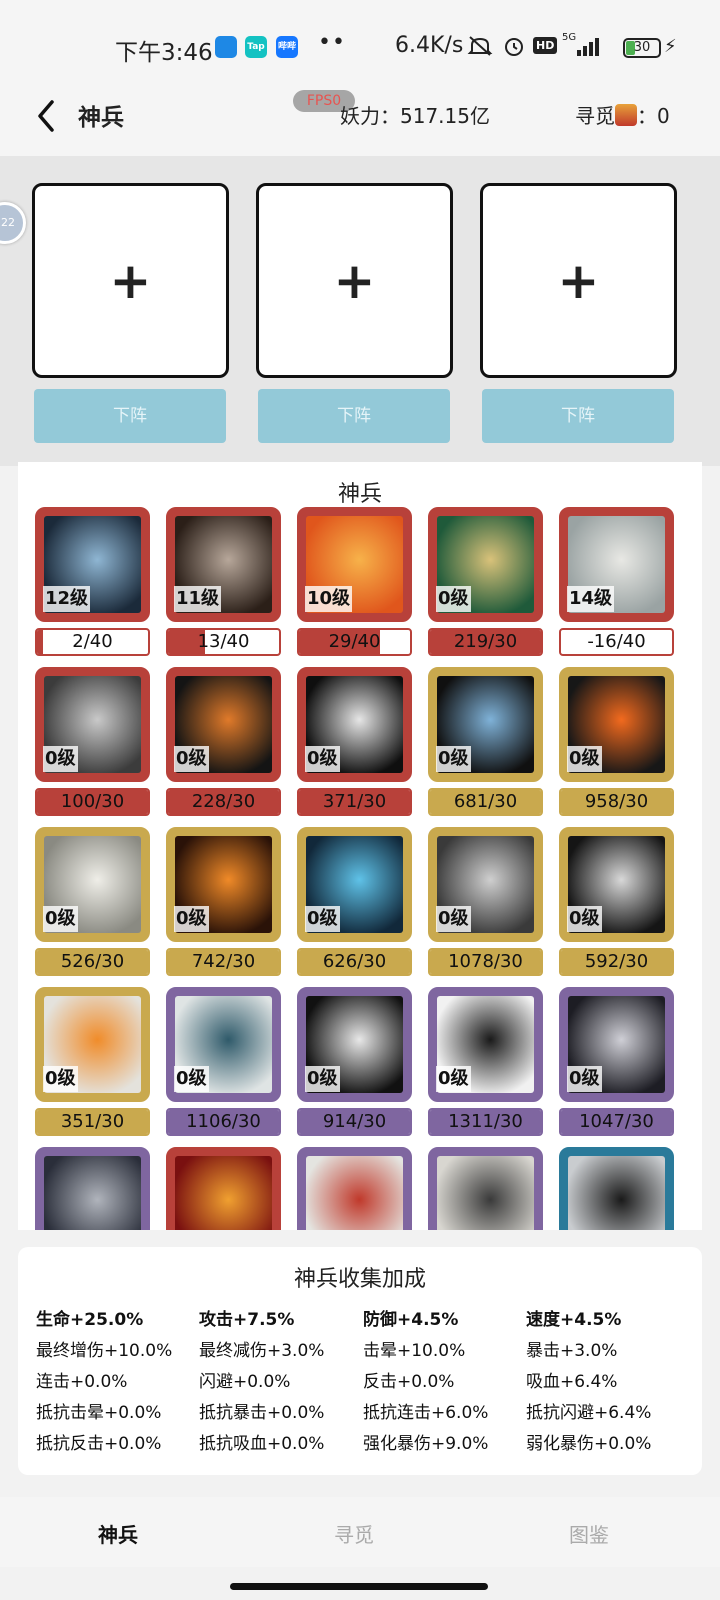 The image size is (720, 1600). I want to click on tab-seek: 寻觅, so click(354, 1533).